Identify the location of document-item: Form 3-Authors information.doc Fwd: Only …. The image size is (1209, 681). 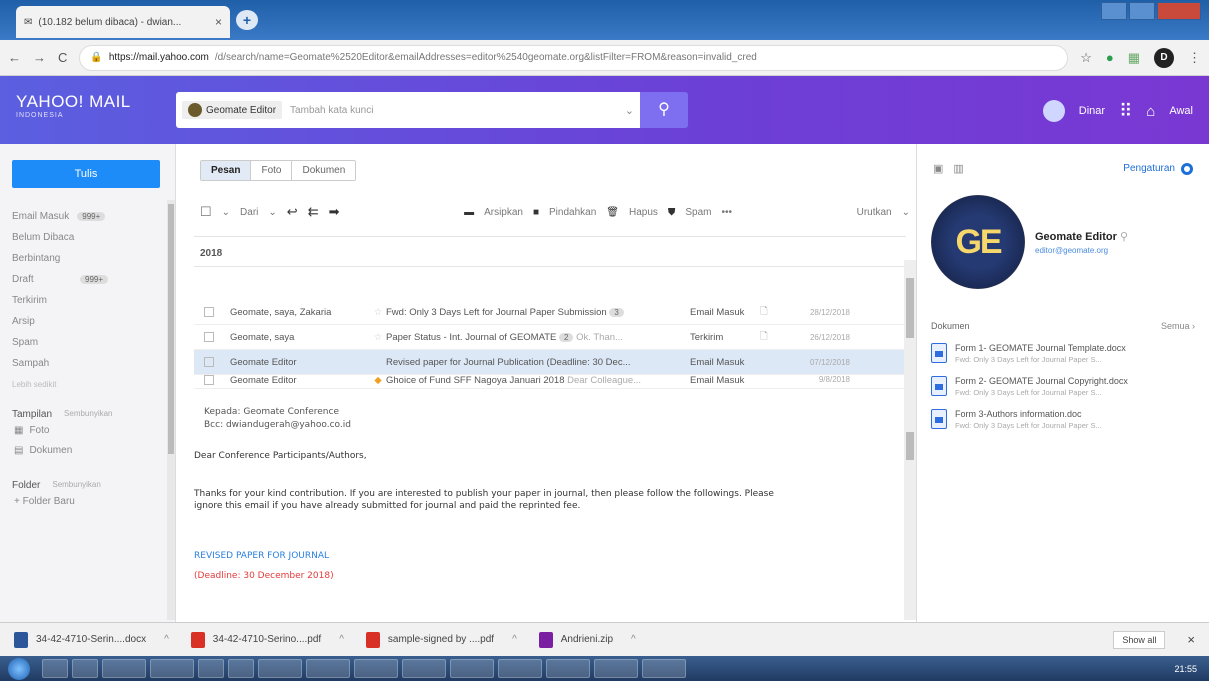
(1063, 419).